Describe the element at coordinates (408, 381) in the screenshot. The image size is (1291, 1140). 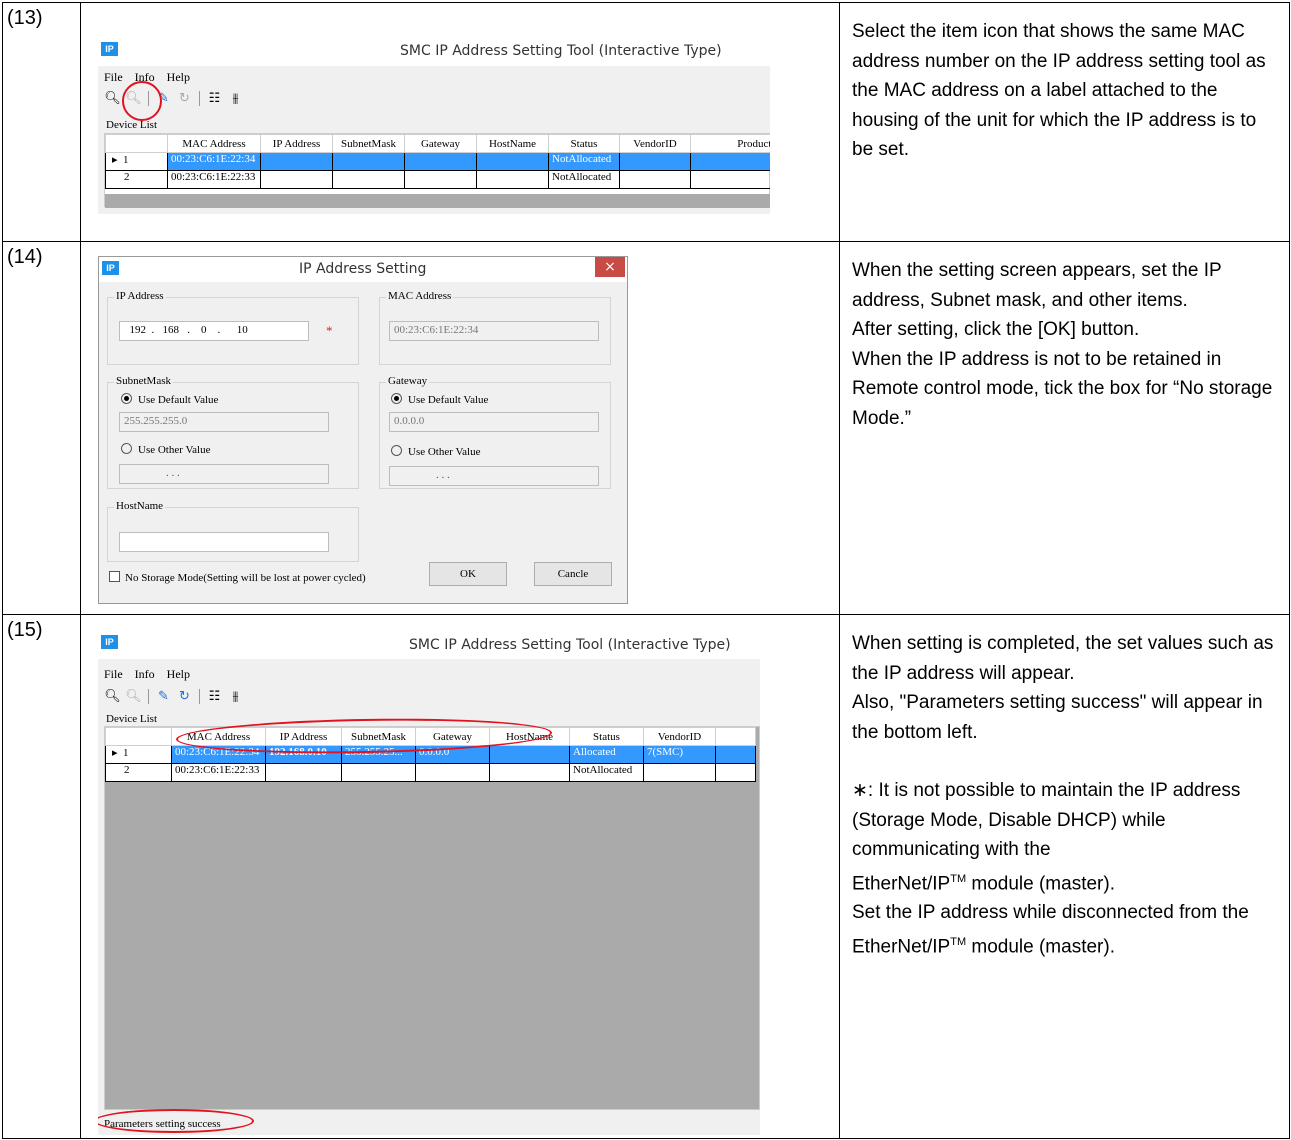
I see `group-label: Gateway` at that location.